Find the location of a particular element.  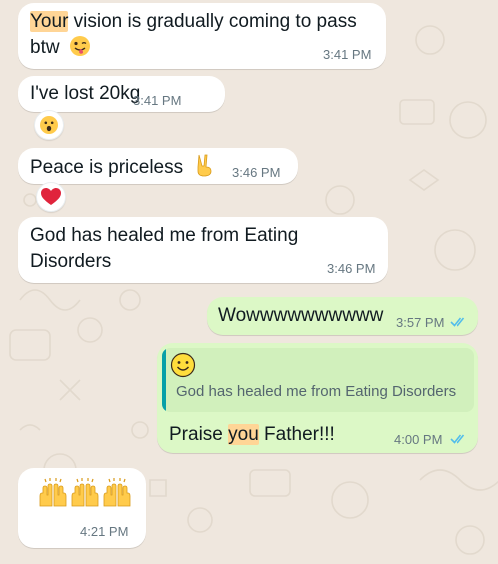

message-text-line: God has healed me from Eating is located at coordinates (164, 235).